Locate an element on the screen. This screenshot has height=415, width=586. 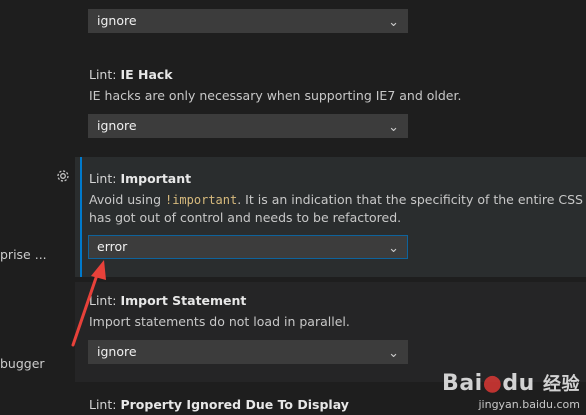
annotation-arrow is located at coordinates (88, 303).